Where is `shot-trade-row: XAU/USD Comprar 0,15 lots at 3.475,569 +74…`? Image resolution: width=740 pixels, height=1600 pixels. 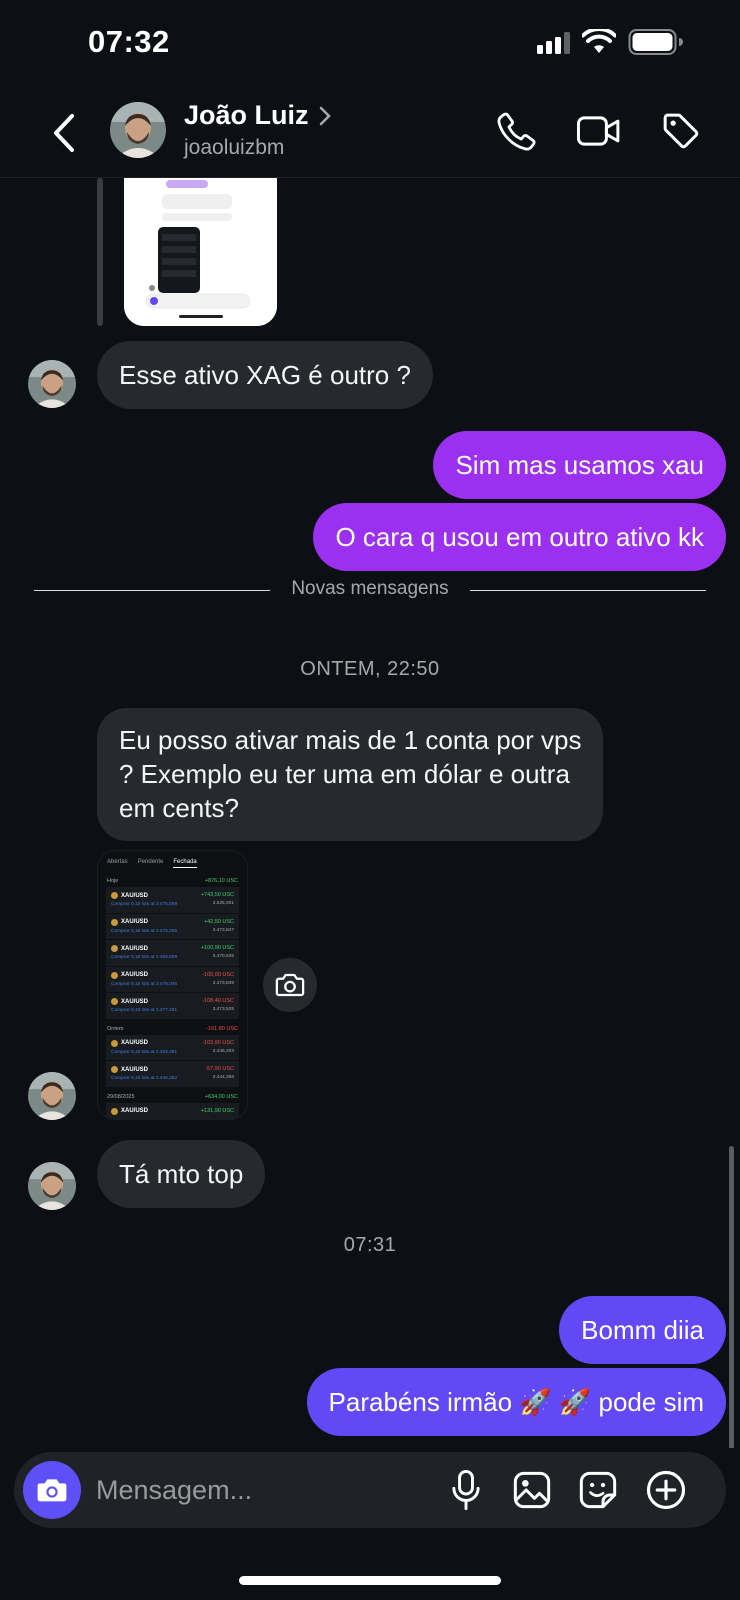
shot-trade-row: XAU/USD Comprar 0,15 lots at 3.475,569 +74… is located at coordinates (172, 900).